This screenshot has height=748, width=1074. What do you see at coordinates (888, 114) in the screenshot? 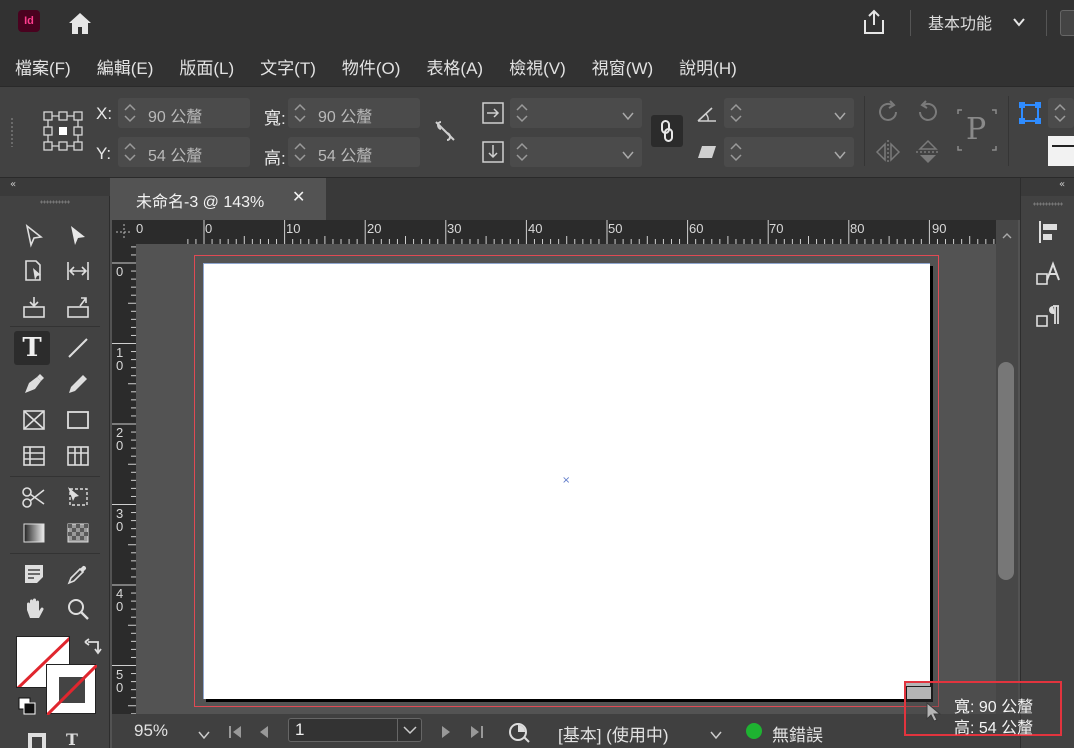
I see `rotate-clockwise-icon` at bounding box center [888, 114].